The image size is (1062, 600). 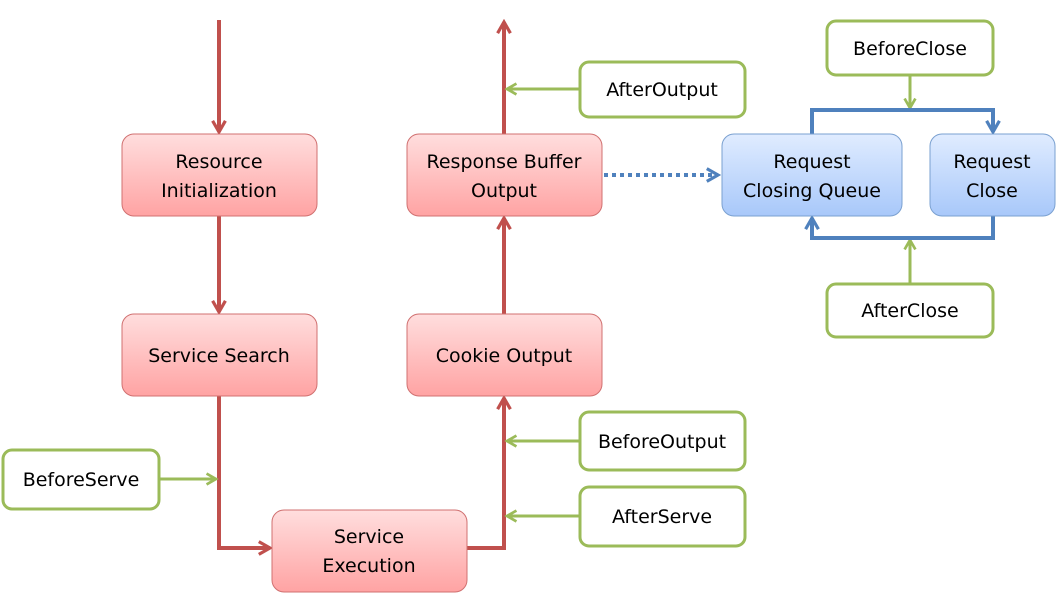 I want to click on label: Execution, so click(x=368, y=566).